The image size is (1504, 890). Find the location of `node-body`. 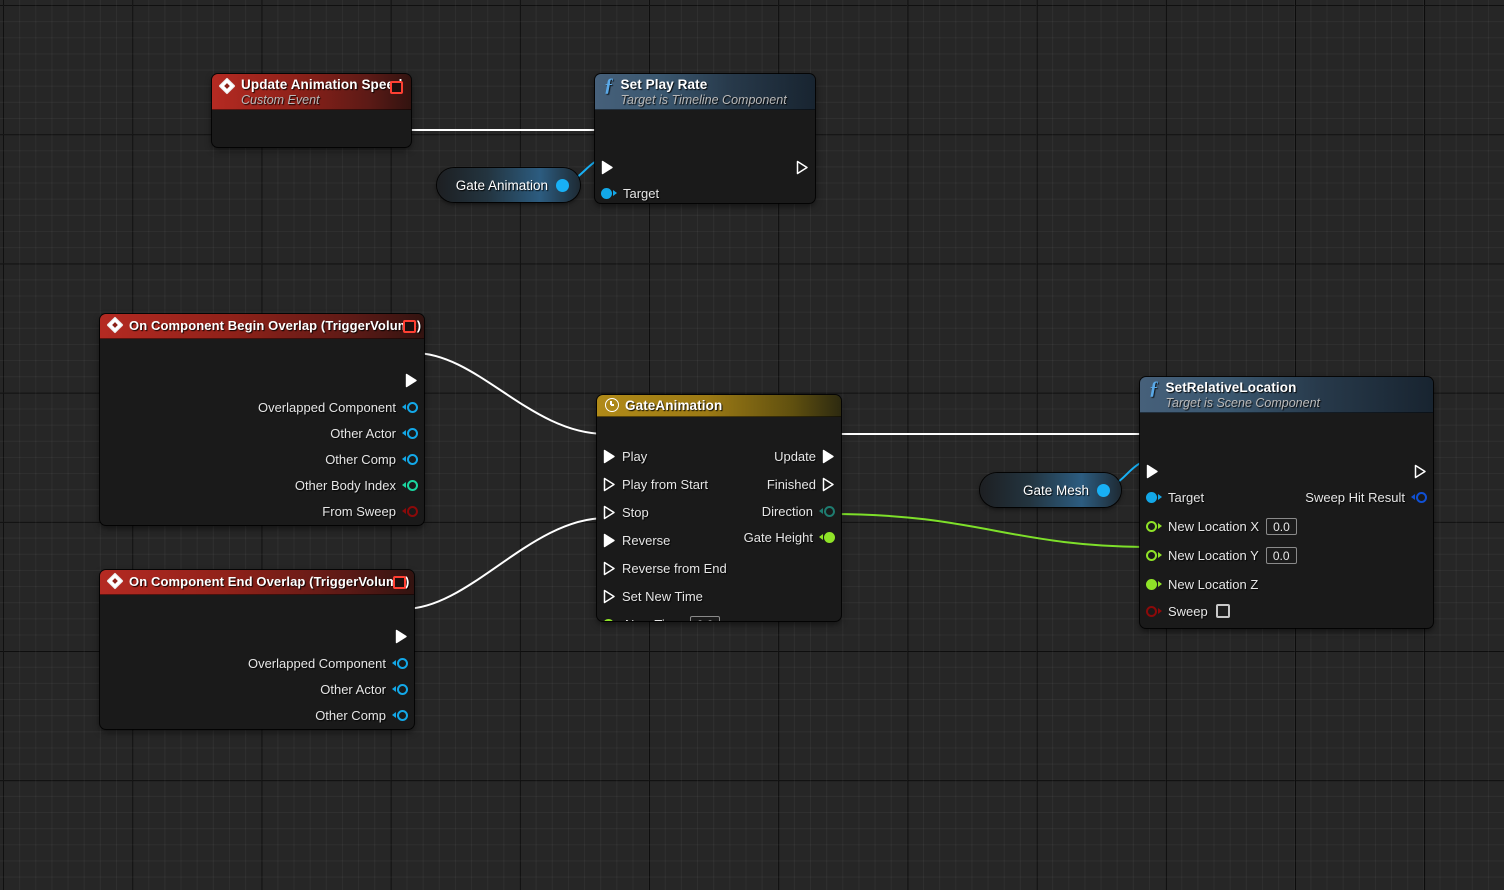

node-body is located at coordinates (311, 128).